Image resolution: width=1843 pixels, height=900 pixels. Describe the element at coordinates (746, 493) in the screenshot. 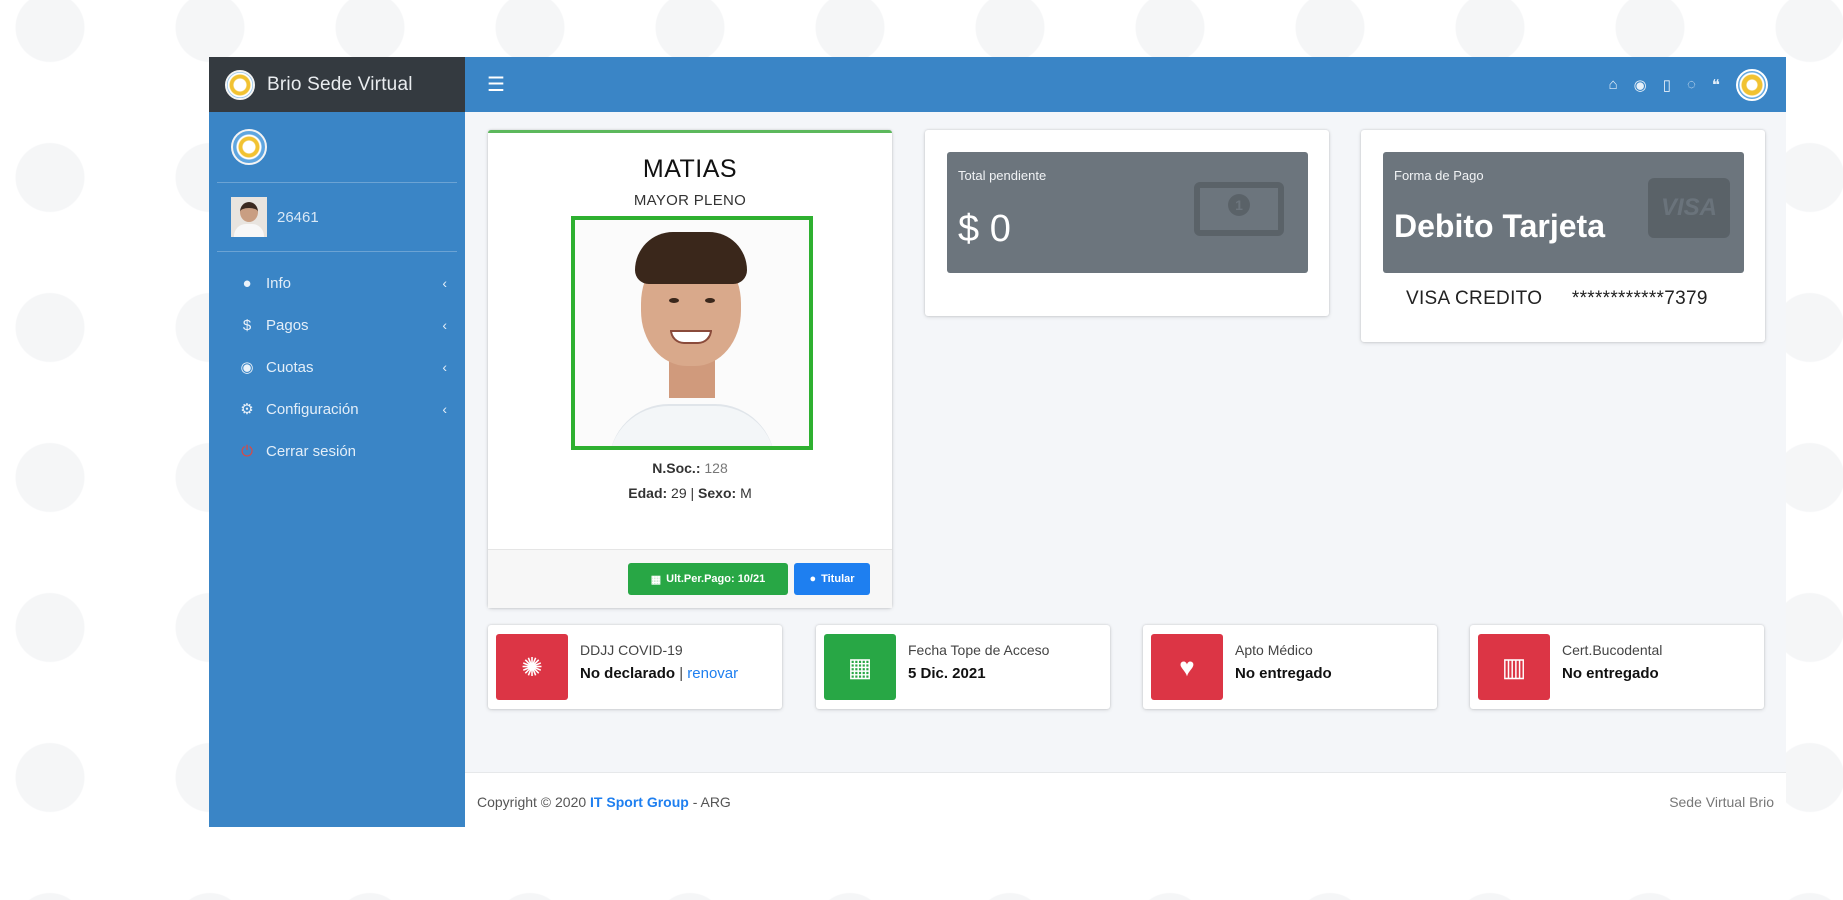

I see `sexo-value: M` at that location.